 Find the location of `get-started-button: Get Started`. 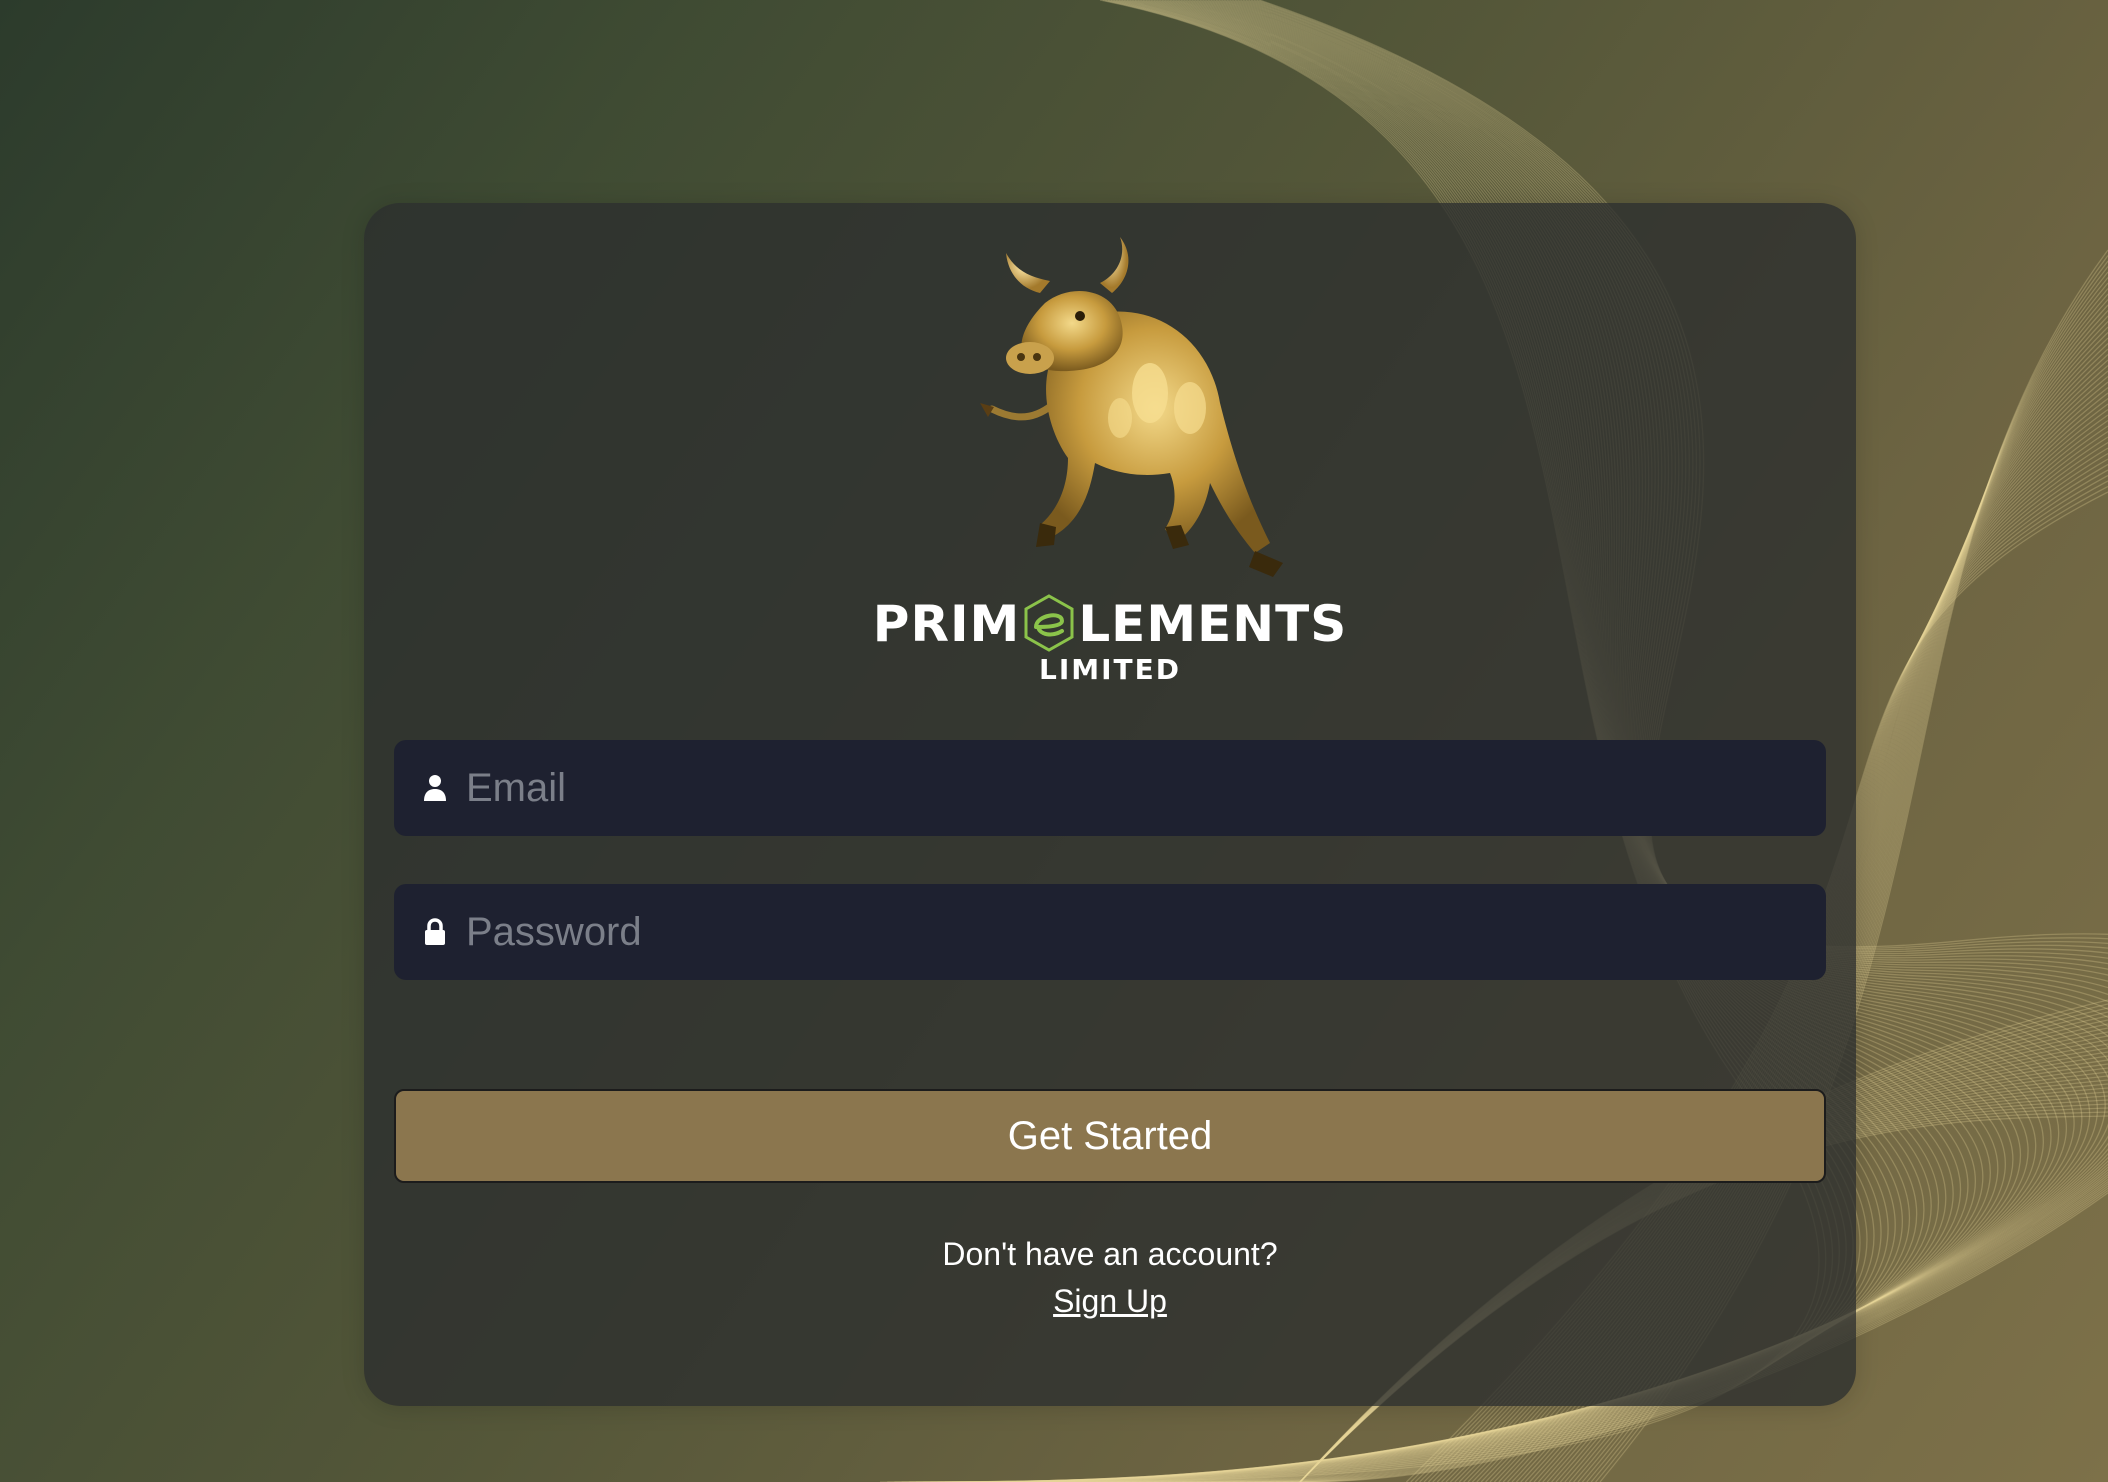

get-started-button: Get Started is located at coordinates (1110, 1136).